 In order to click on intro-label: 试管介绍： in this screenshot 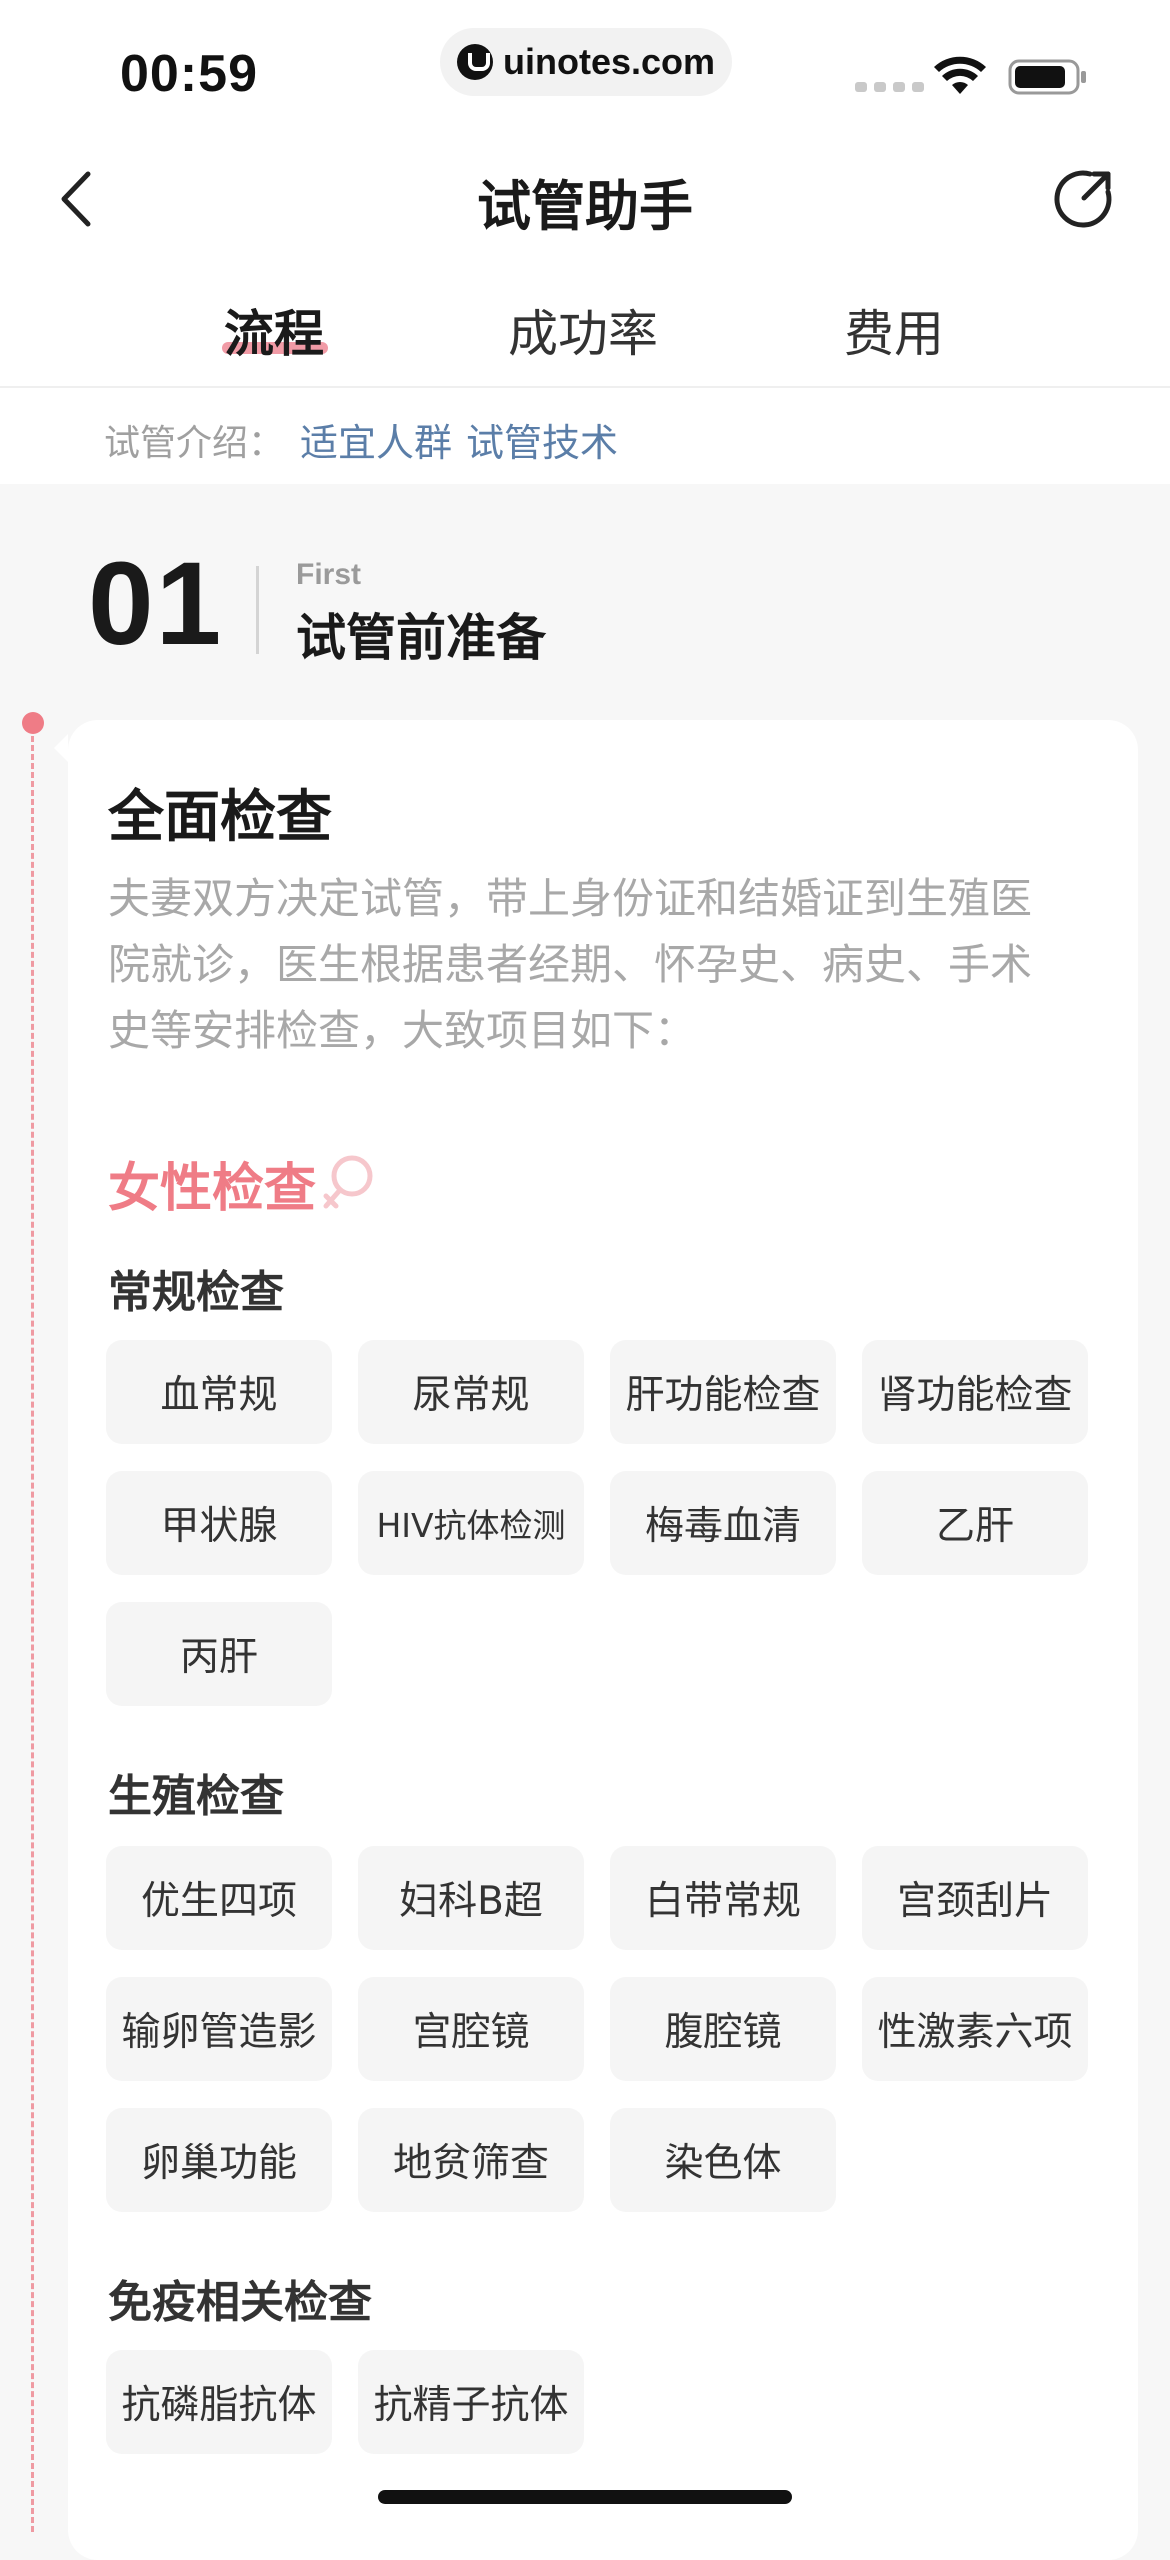, I will do `click(194, 443)`.